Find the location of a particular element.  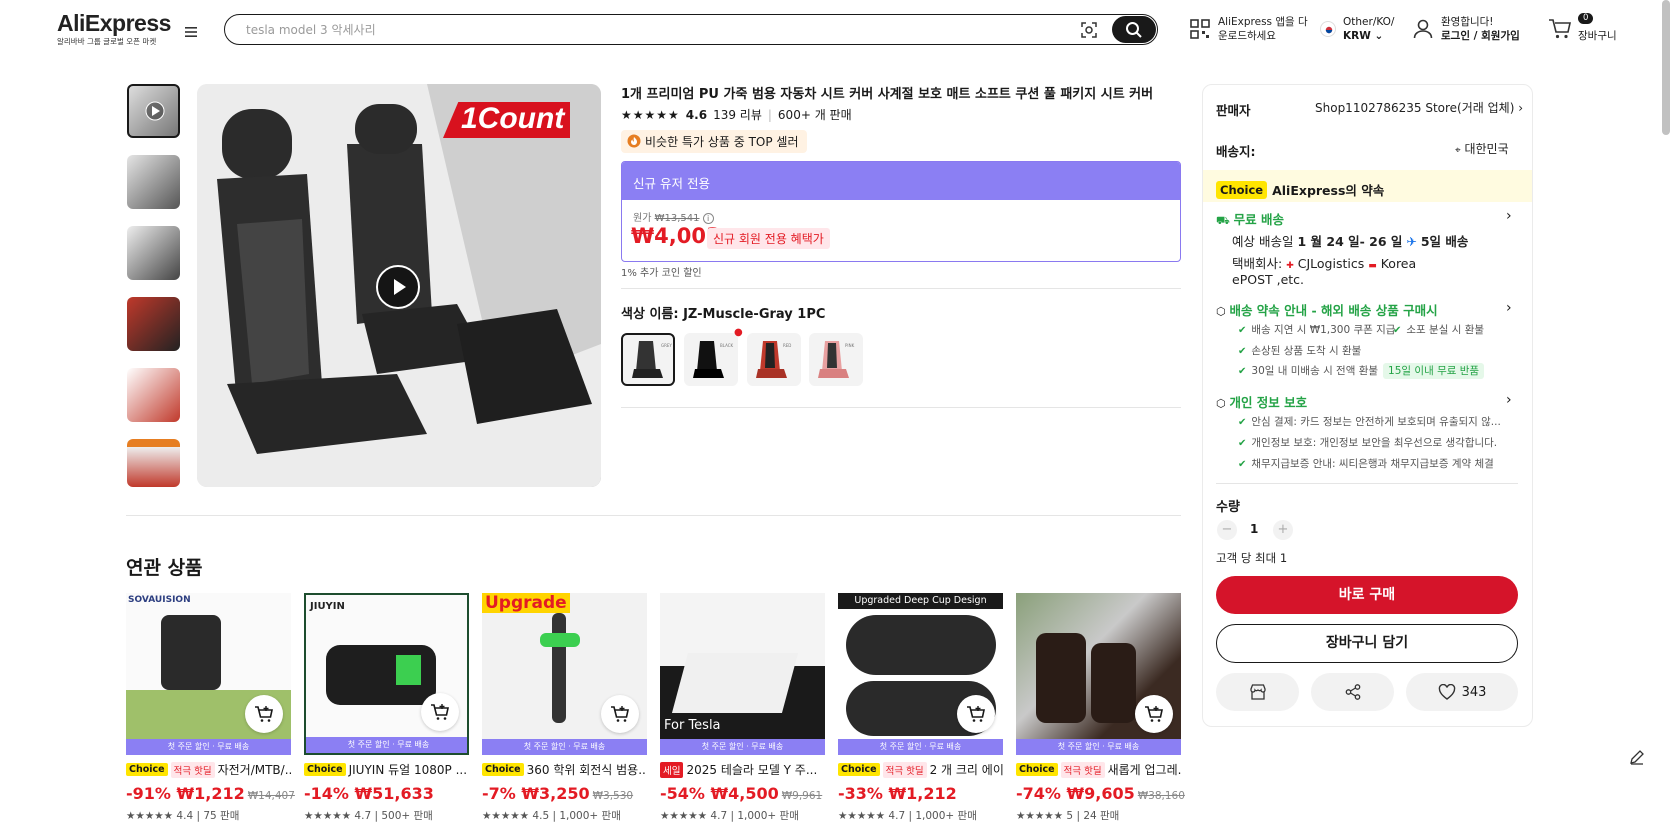

color-swatch-black: BLACK is located at coordinates (711, 359).